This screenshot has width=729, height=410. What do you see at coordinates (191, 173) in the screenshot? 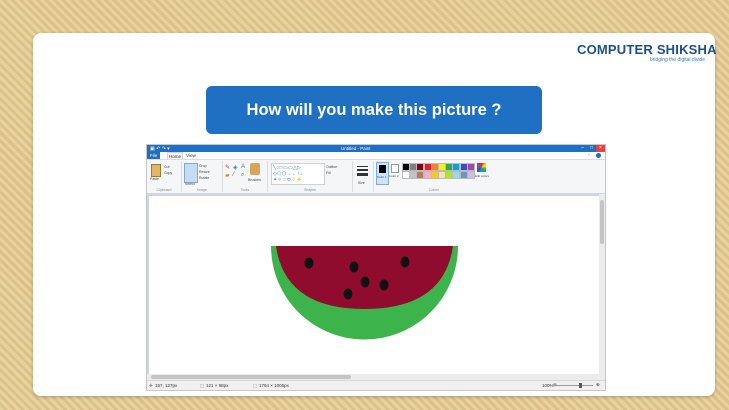
I see `select-icon` at bounding box center [191, 173].